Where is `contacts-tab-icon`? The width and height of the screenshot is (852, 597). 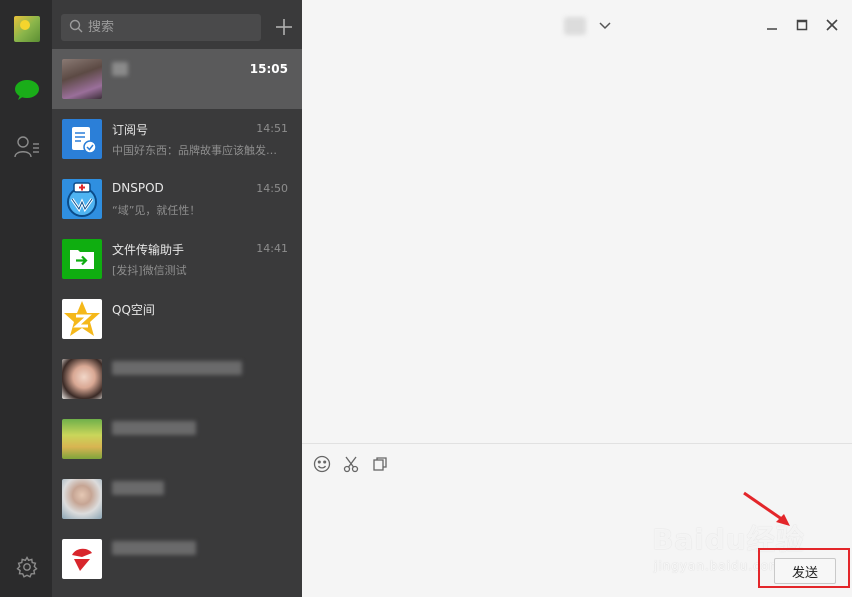
contacts-tab-icon is located at coordinates (27, 147).